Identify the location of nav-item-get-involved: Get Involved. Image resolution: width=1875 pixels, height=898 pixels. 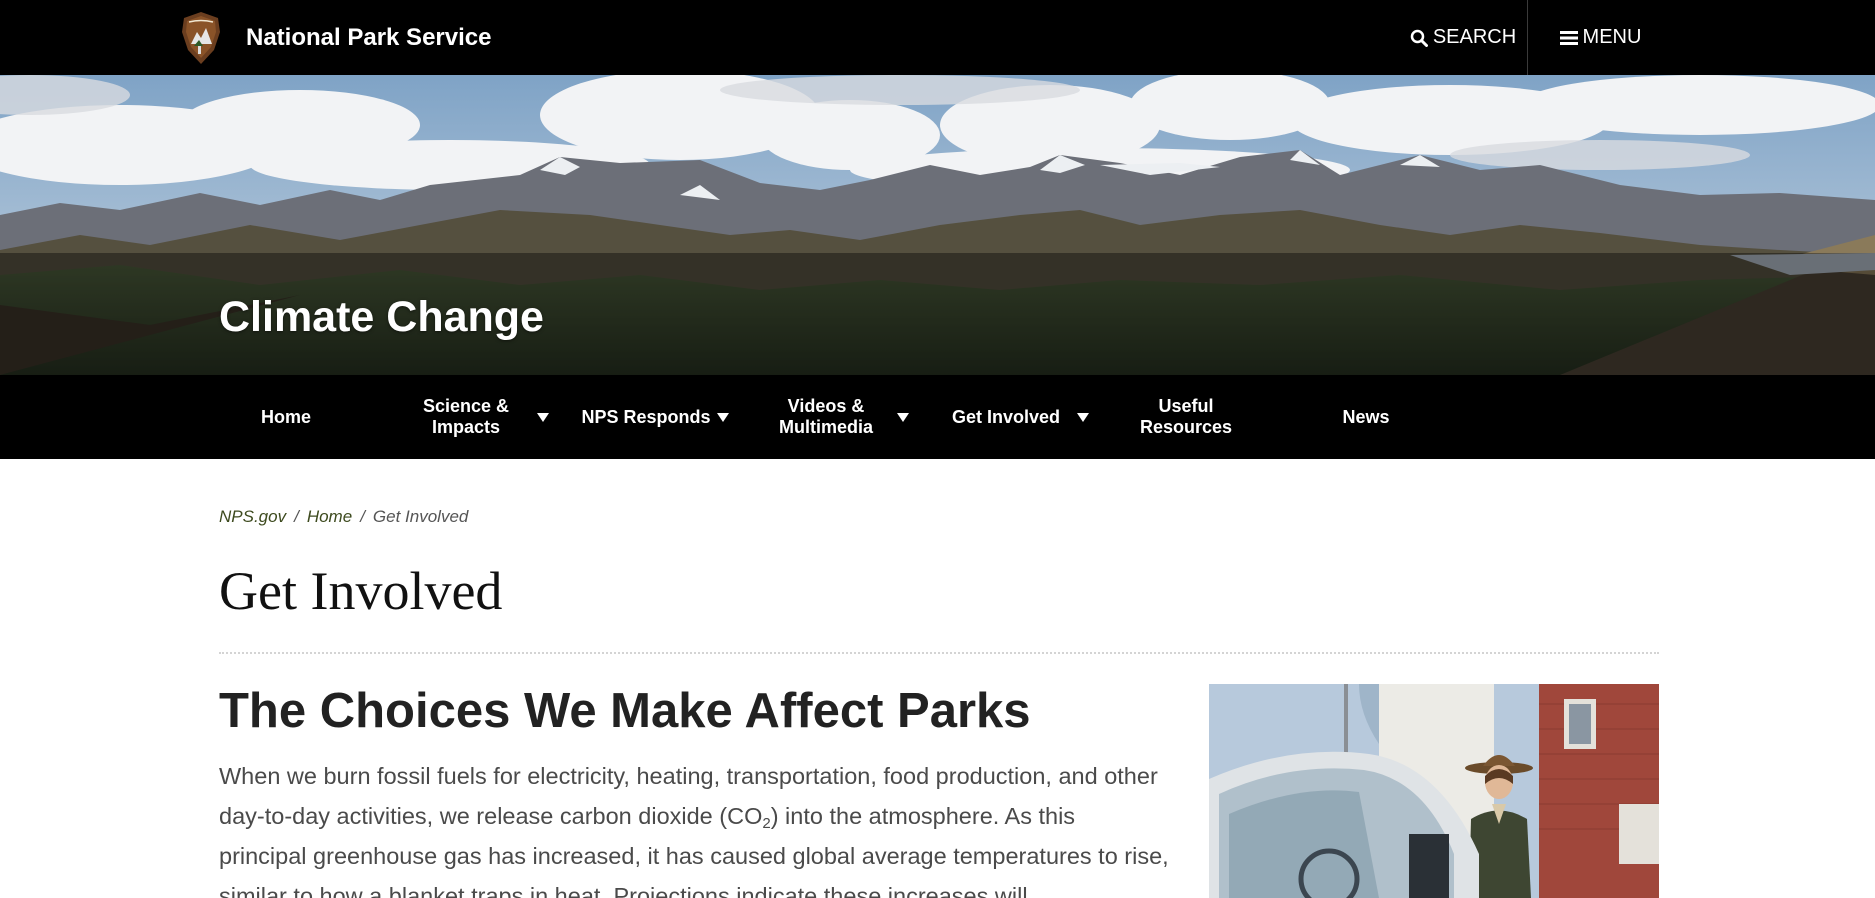
(1006, 417).